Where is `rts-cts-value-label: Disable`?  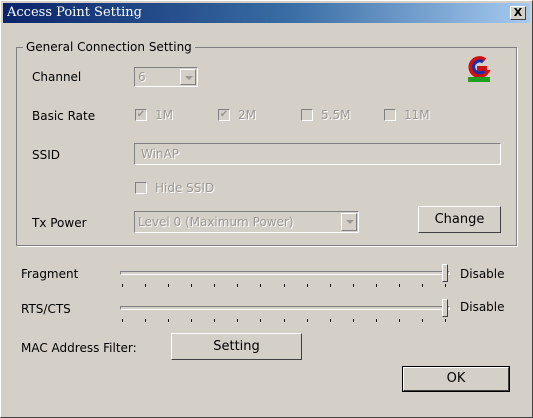 rts-cts-value-label: Disable is located at coordinates (482, 307).